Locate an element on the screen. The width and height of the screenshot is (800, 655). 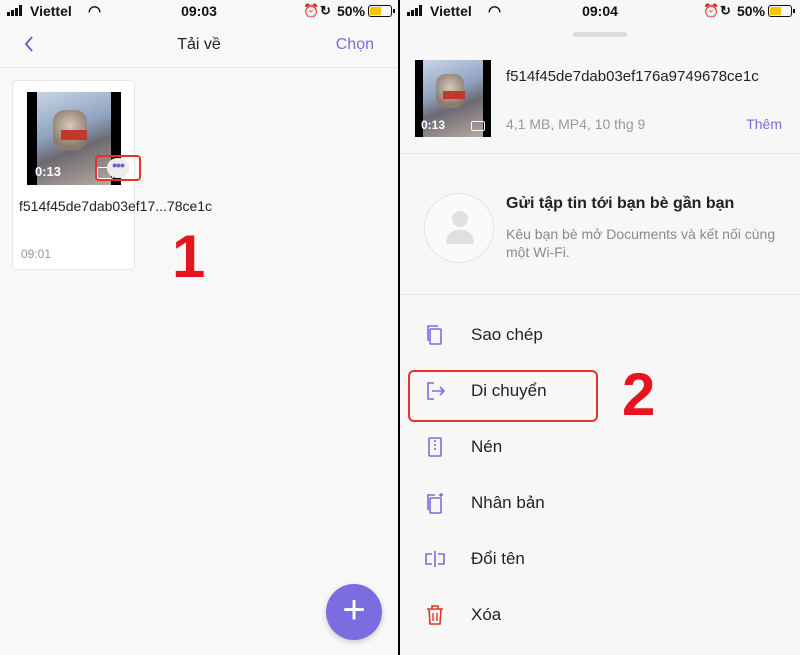
menu-item-compress: Nén is located at coordinates (600, 448).